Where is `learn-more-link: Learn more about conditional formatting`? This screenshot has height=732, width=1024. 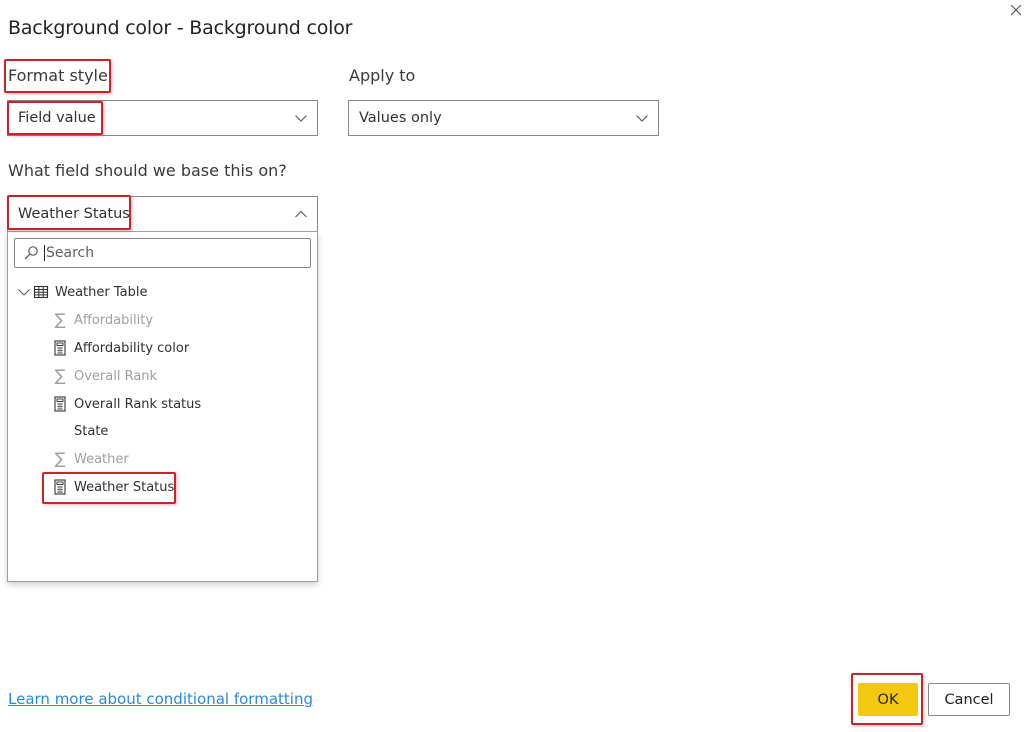 learn-more-link: Learn more about conditional formatting is located at coordinates (160, 699).